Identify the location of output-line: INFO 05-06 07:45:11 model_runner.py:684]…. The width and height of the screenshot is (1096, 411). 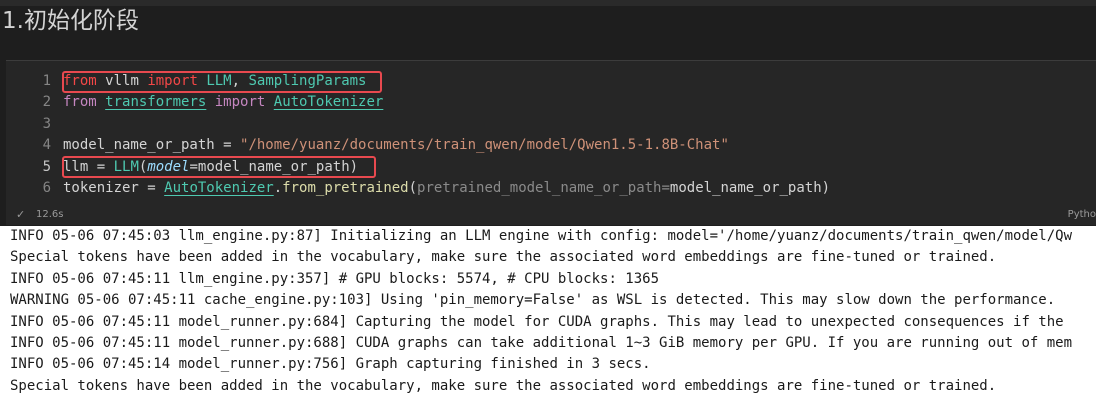
(537, 321).